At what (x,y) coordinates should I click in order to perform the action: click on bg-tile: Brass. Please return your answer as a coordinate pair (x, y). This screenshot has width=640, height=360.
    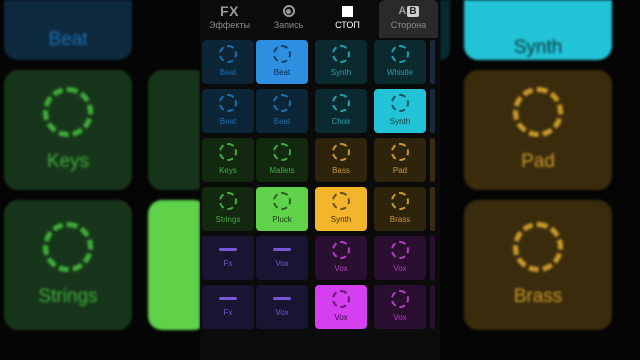
    Looking at the image, I should click on (538, 265).